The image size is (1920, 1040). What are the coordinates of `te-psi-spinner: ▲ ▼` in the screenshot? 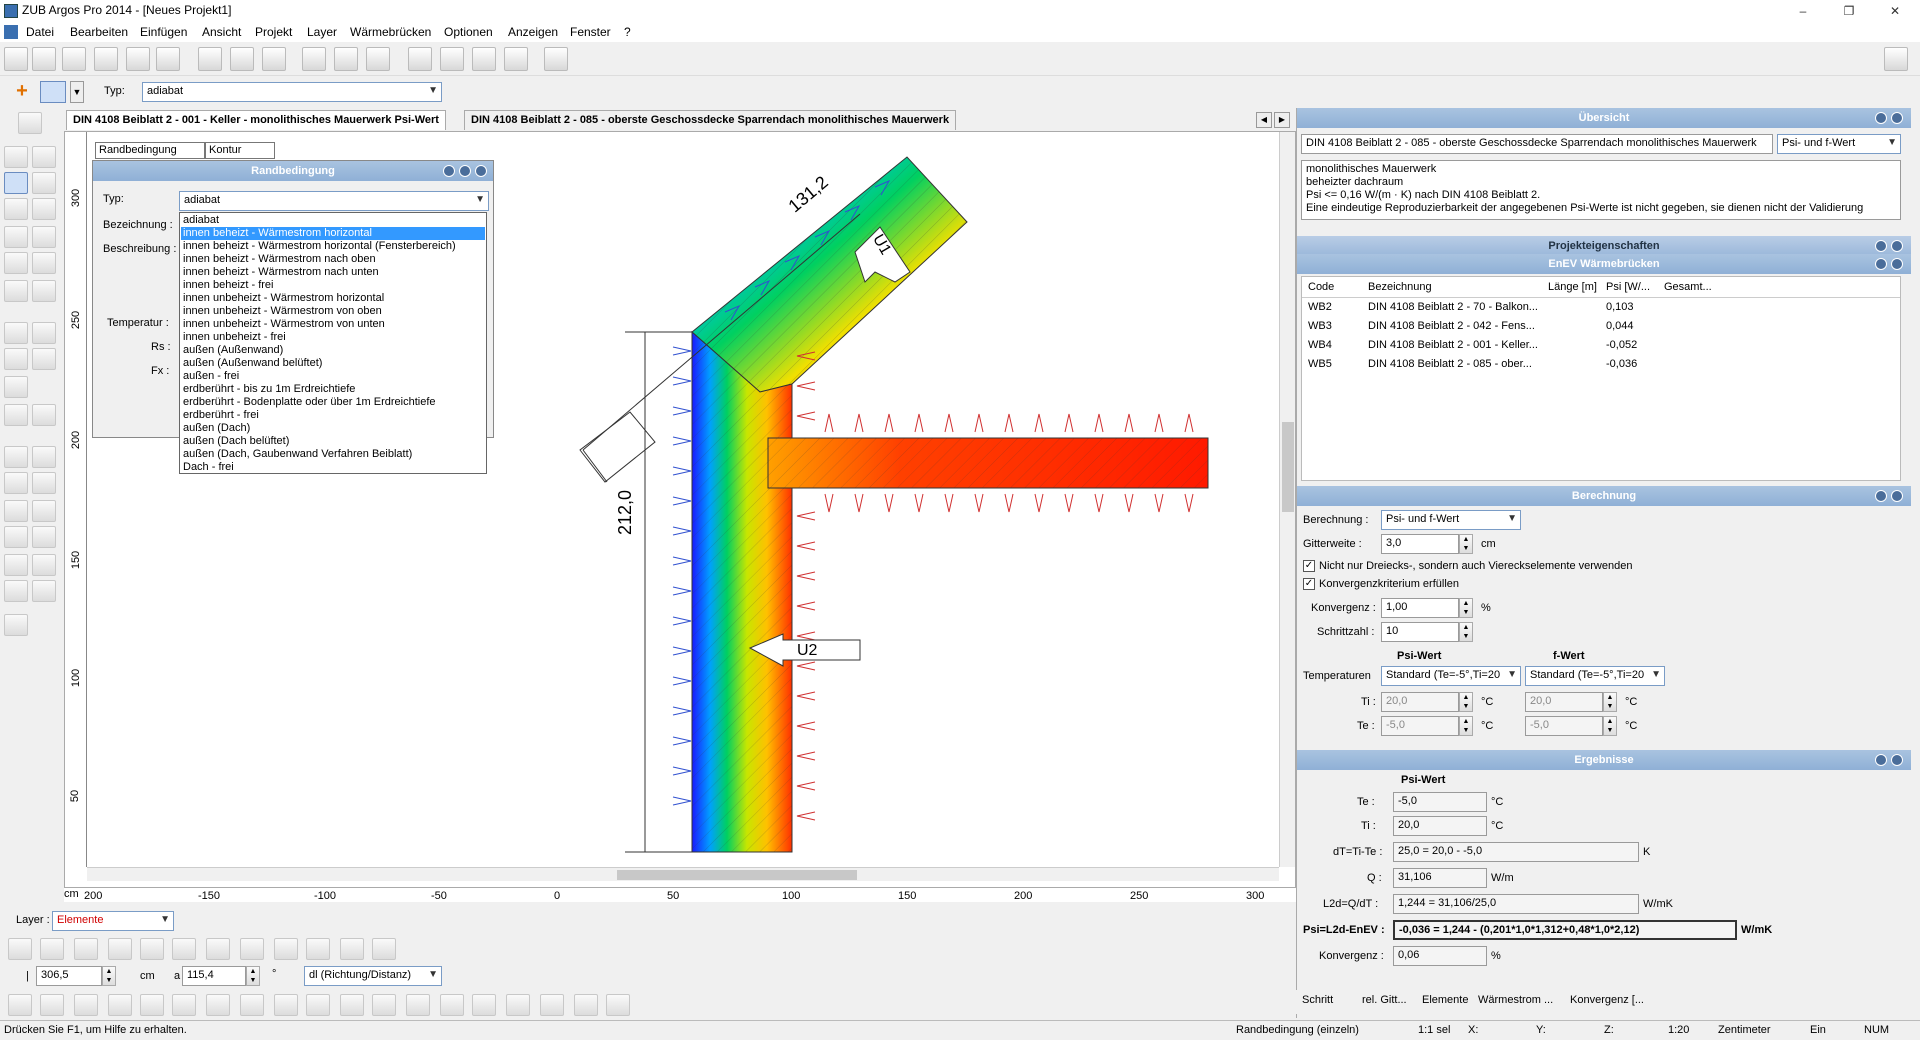 It's located at (1466, 726).